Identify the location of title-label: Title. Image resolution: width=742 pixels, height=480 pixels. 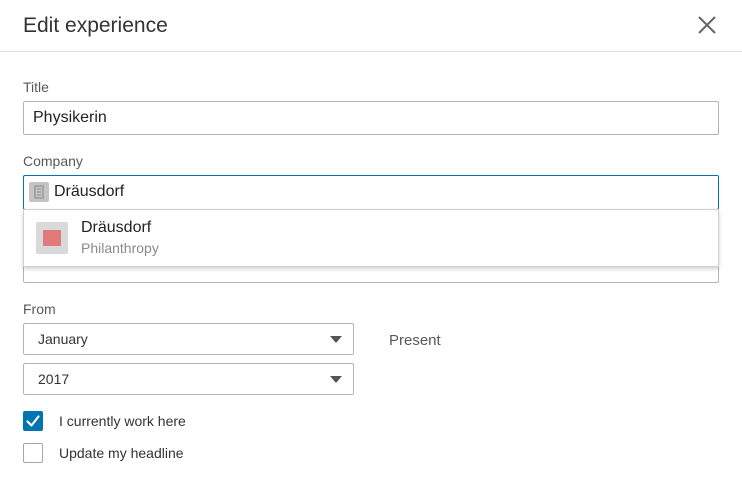
(36, 87).